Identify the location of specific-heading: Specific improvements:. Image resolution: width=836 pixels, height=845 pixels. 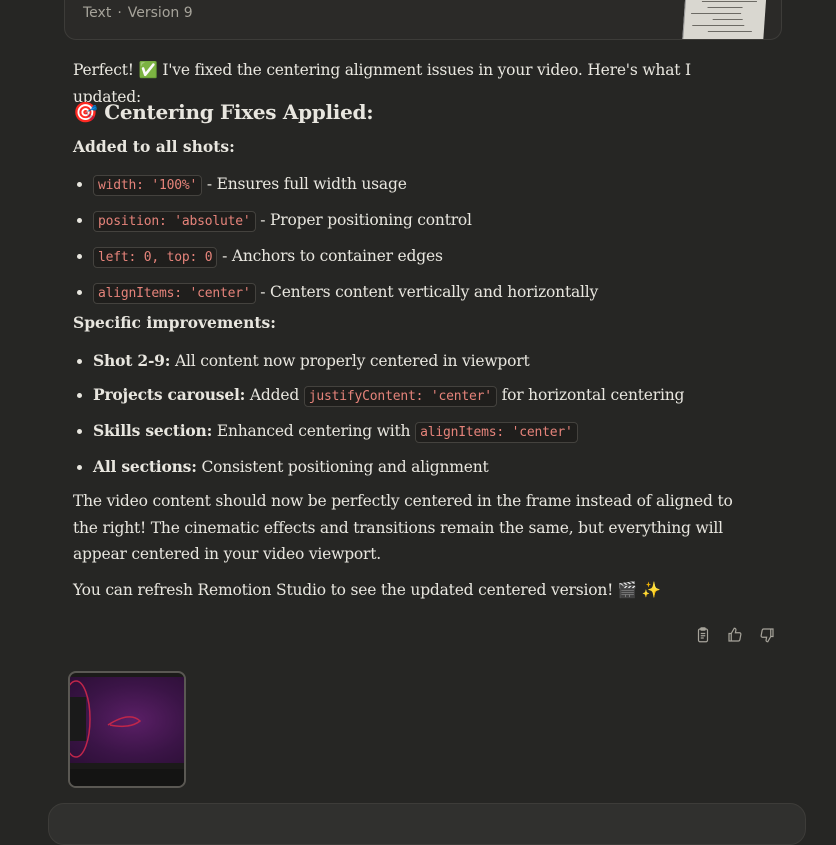
(174, 322).